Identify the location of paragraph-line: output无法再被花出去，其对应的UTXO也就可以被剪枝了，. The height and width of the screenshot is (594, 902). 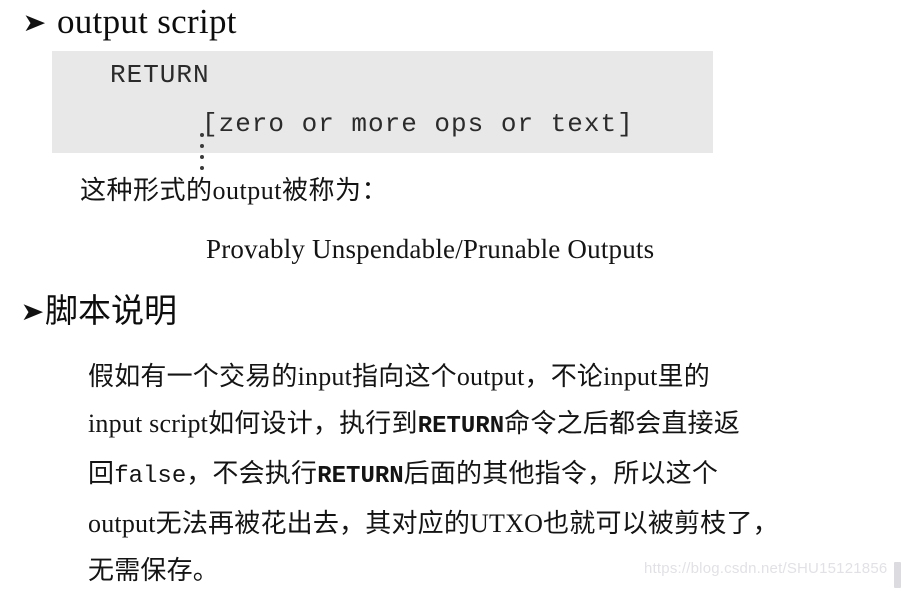
(493, 523).